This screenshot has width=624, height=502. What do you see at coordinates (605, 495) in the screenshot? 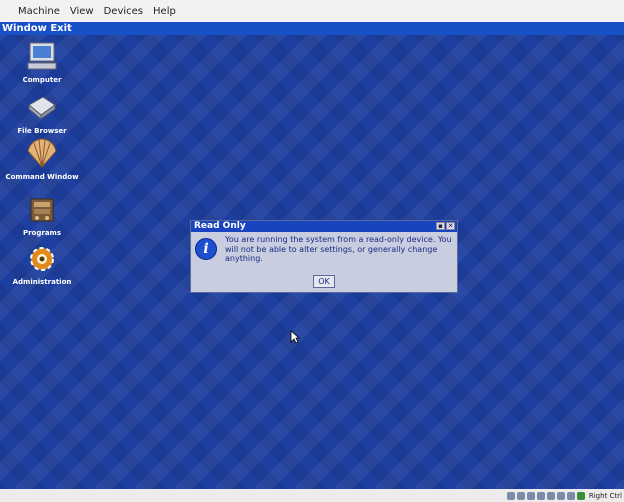
I see `host-key-label: Right Ctrl` at bounding box center [605, 495].